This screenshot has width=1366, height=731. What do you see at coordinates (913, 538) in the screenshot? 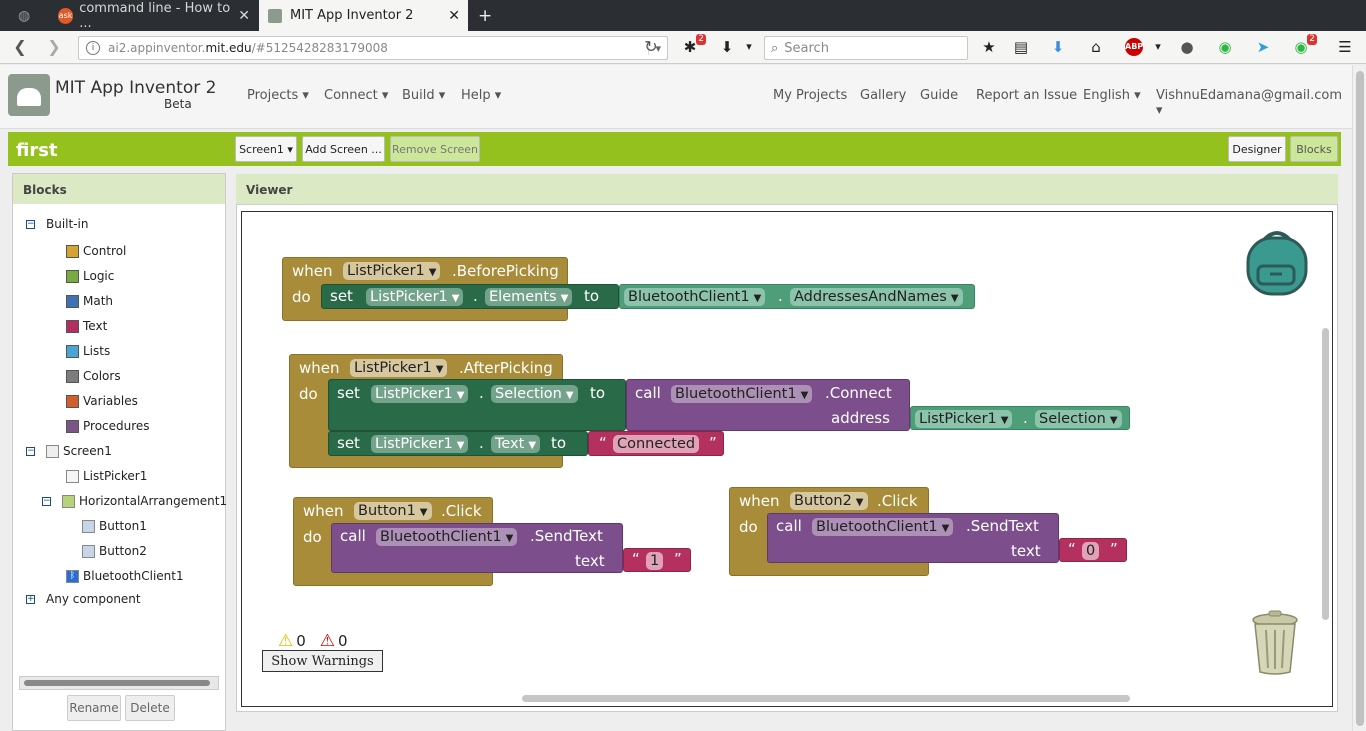
I see `call-block-sendtext-0: call BluetoothClient1 ▼ .SendText text` at bounding box center [913, 538].